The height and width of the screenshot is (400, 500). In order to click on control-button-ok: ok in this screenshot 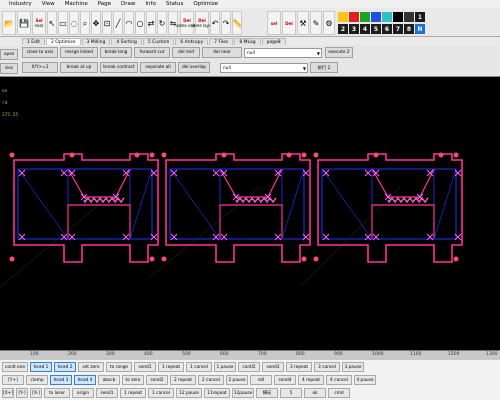, I will do `click(315, 393)`.